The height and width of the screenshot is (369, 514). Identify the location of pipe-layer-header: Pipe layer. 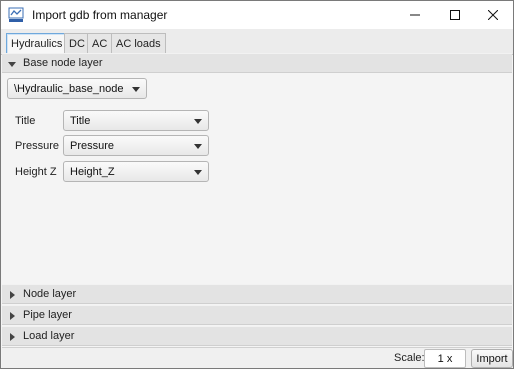
(257, 315).